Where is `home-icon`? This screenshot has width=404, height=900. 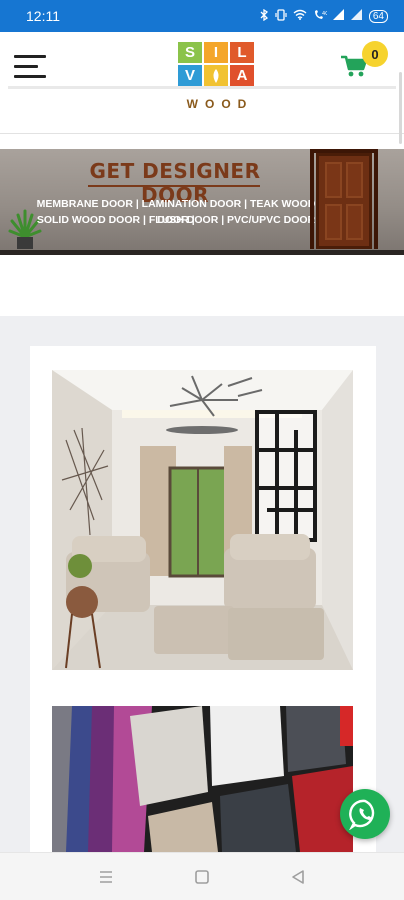 home-icon is located at coordinates (202, 877).